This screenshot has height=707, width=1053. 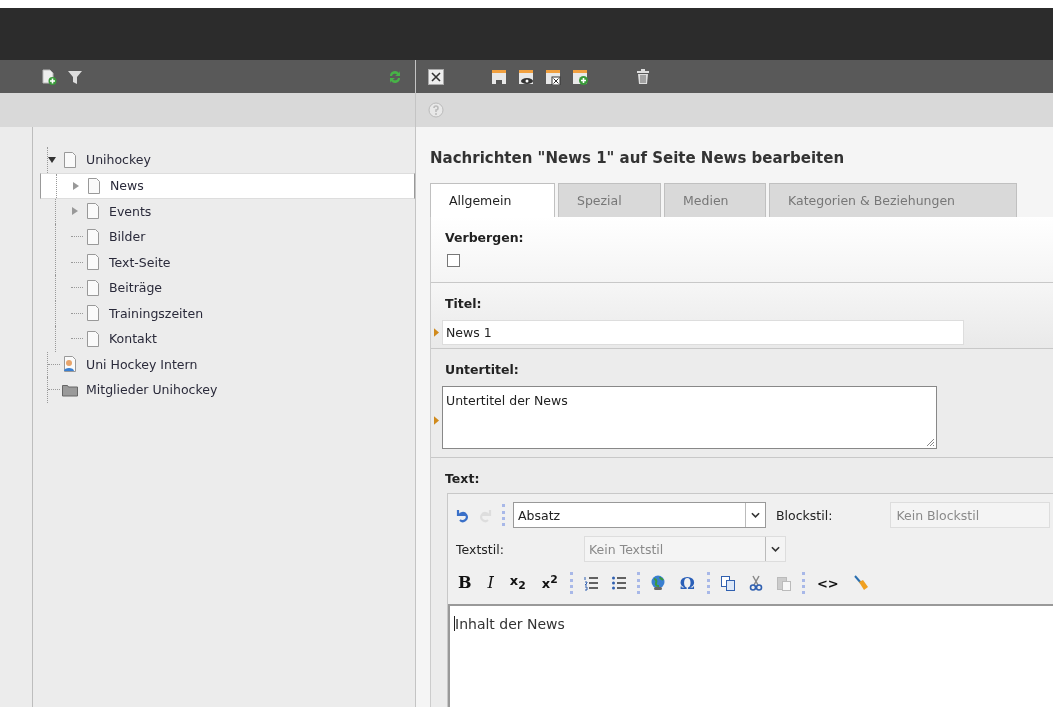 I want to click on subtitle-textarea: Untertitel der News, so click(x=689, y=417).